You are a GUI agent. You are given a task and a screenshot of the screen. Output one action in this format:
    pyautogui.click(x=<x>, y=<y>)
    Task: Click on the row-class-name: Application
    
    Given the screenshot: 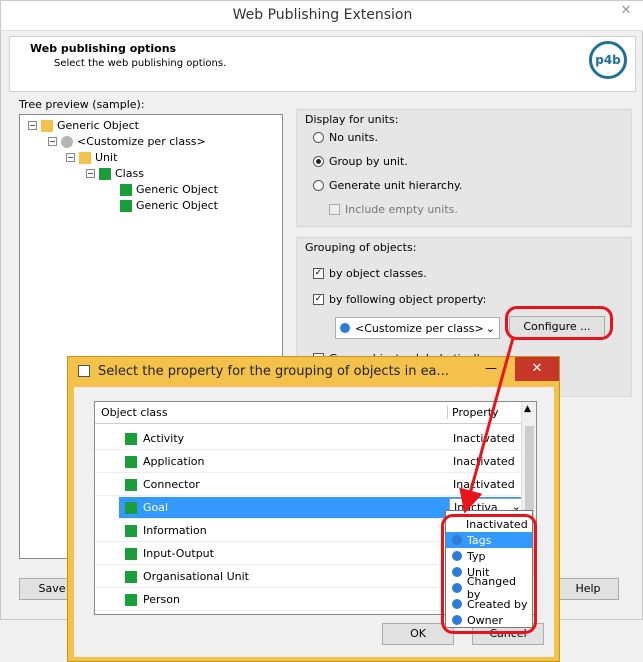 What is the action you would take?
    pyautogui.click(x=174, y=461)
    